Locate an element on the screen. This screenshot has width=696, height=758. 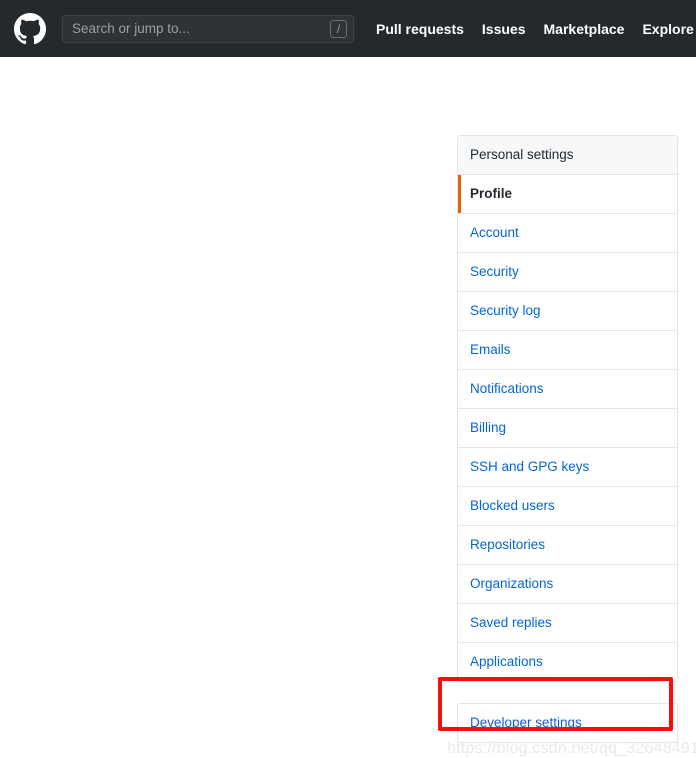
github-logo-icon is located at coordinates (30, 28).